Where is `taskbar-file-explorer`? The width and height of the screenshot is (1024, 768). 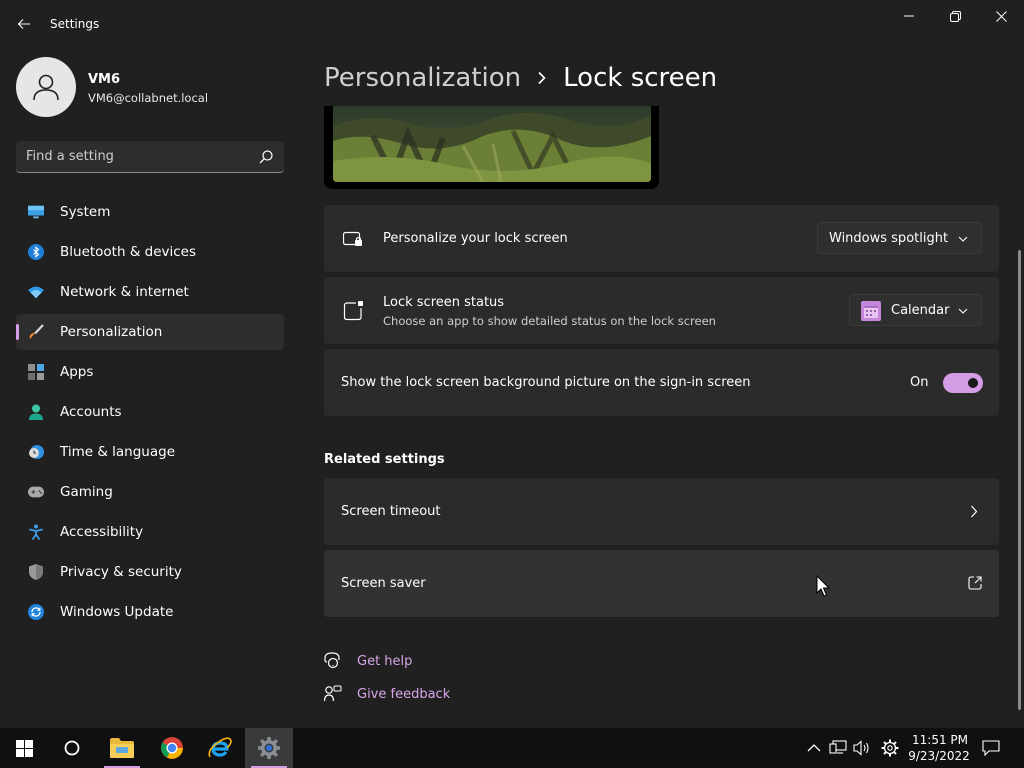
taskbar-file-explorer is located at coordinates (122, 748).